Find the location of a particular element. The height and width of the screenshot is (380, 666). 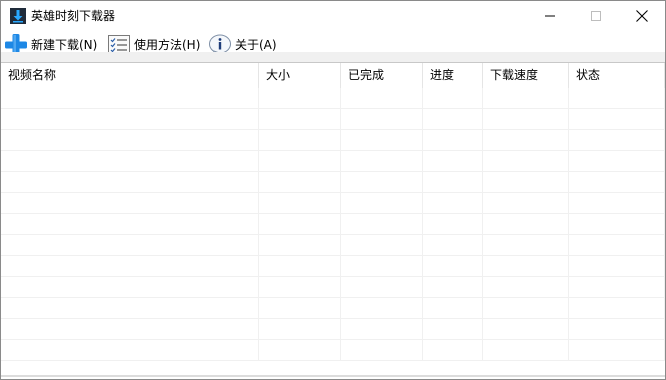

column-header-progress: 进度 is located at coordinates (453, 75).